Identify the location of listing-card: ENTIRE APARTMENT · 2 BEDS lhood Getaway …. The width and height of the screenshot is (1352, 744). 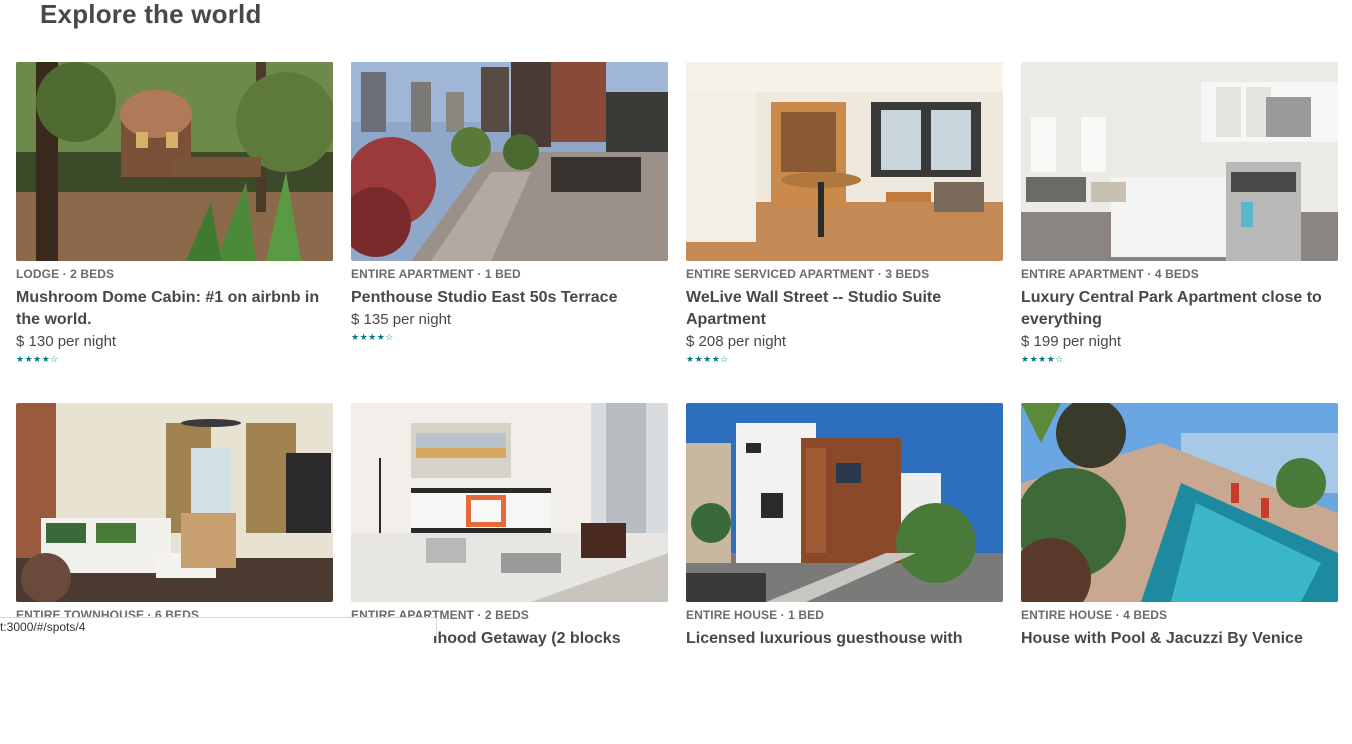
(509, 573).